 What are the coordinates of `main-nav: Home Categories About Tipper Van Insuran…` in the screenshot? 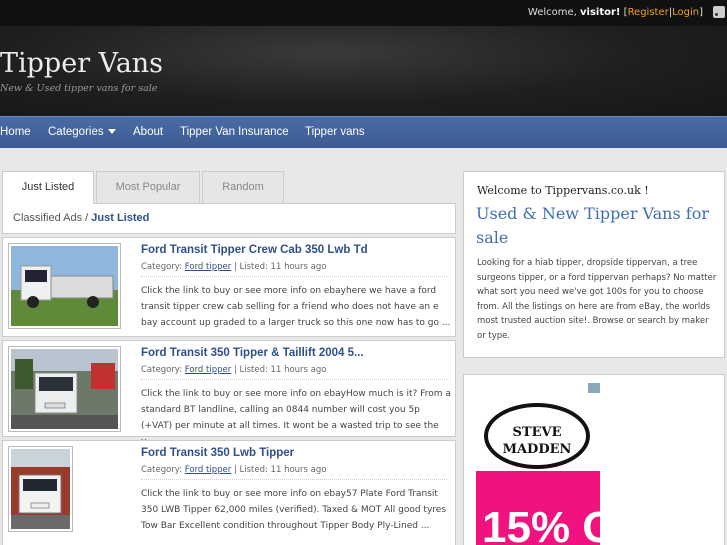 It's located at (363, 132).